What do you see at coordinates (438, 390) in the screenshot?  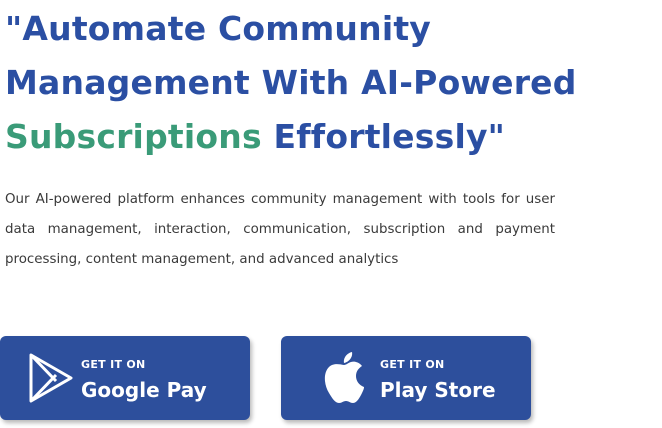 I see `play-store-label: Play Store` at bounding box center [438, 390].